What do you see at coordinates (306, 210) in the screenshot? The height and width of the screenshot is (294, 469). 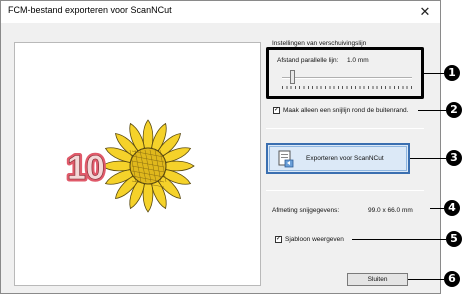 I see `cut-size-label: Afmeting snijgegevens:` at bounding box center [306, 210].